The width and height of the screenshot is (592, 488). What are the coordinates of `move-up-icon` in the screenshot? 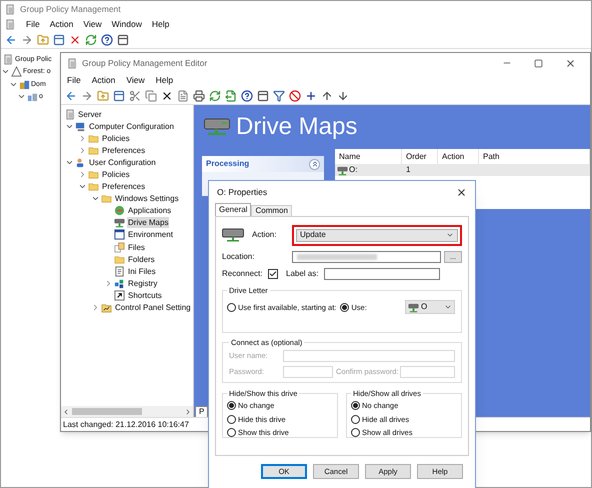 It's located at (327, 96).